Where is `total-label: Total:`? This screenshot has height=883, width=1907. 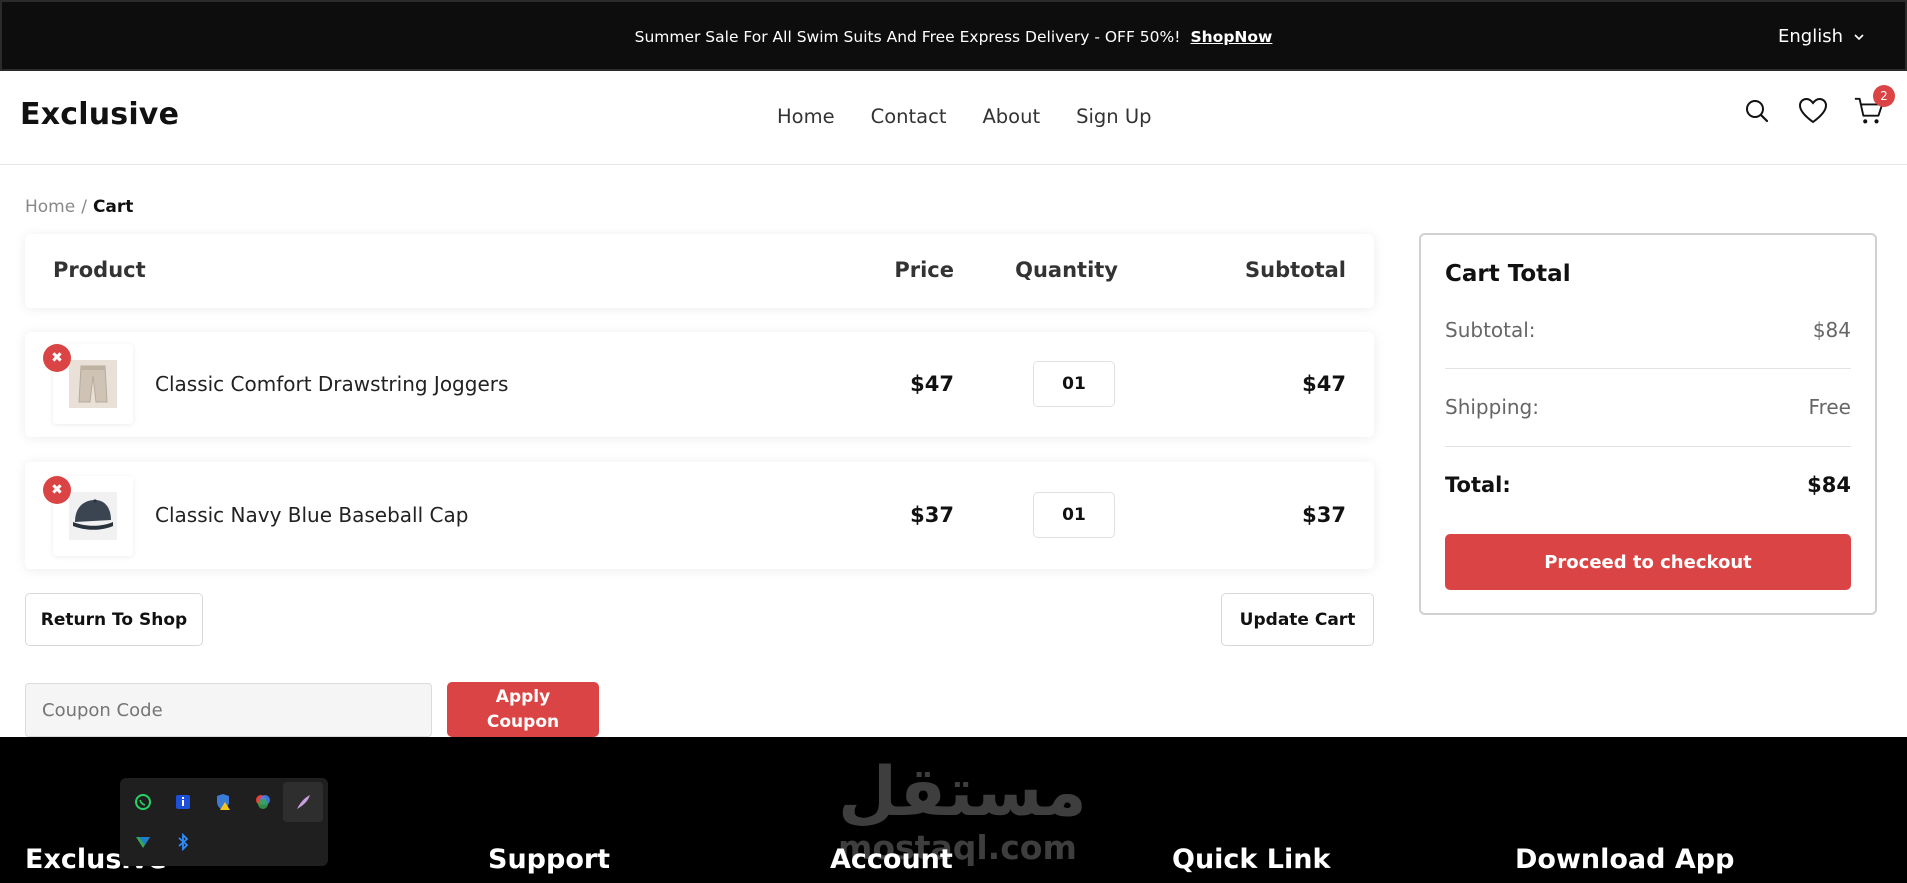
total-label: Total: is located at coordinates (1478, 485).